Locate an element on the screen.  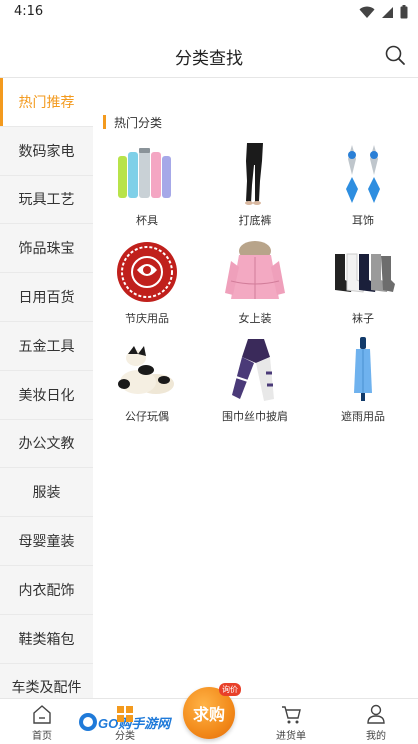
scarf-icon is located at coordinates (253, 370).